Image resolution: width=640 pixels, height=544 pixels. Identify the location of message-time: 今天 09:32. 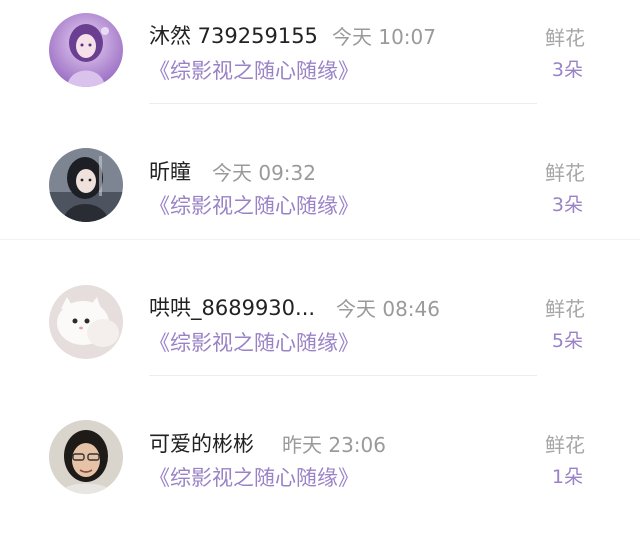
(264, 173).